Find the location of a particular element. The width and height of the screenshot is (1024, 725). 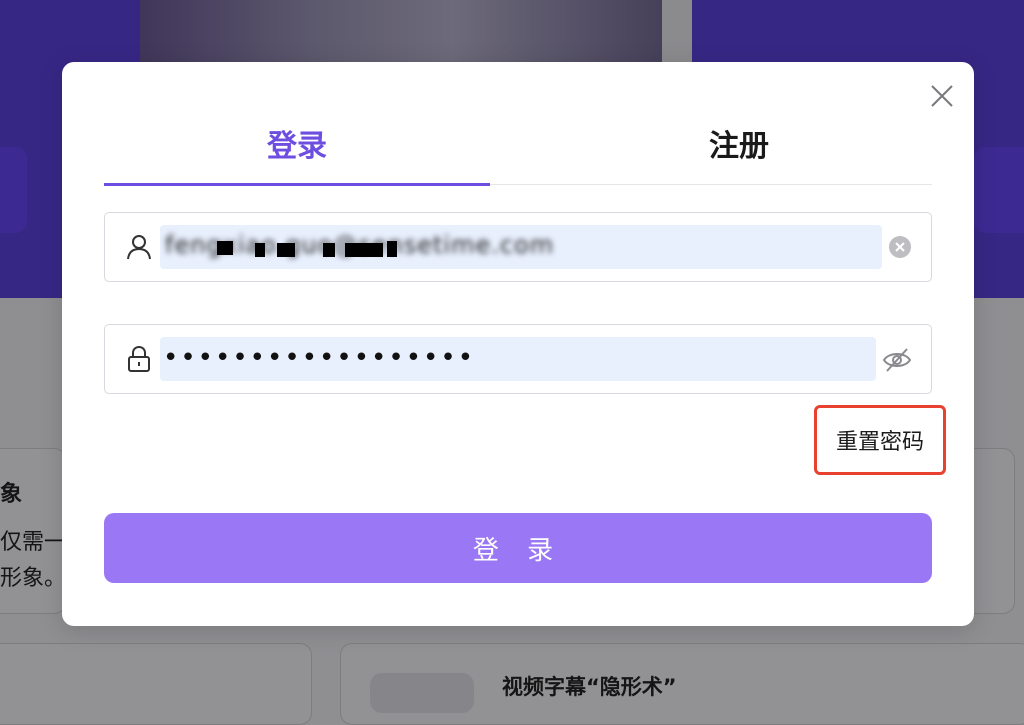

auth-tabs: 登录 注册 is located at coordinates (518, 144).